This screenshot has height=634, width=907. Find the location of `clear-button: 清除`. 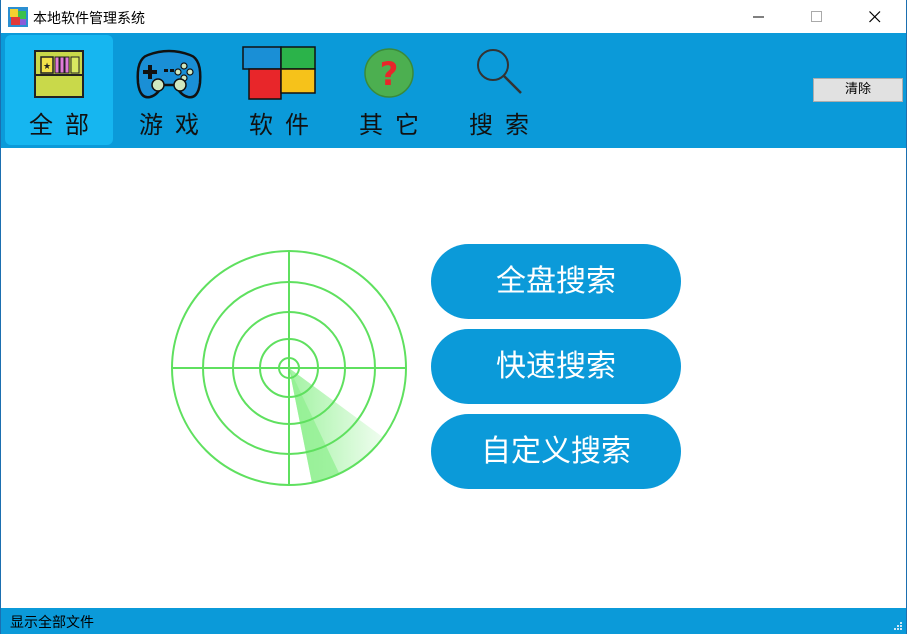

clear-button: 清除 is located at coordinates (858, 90).